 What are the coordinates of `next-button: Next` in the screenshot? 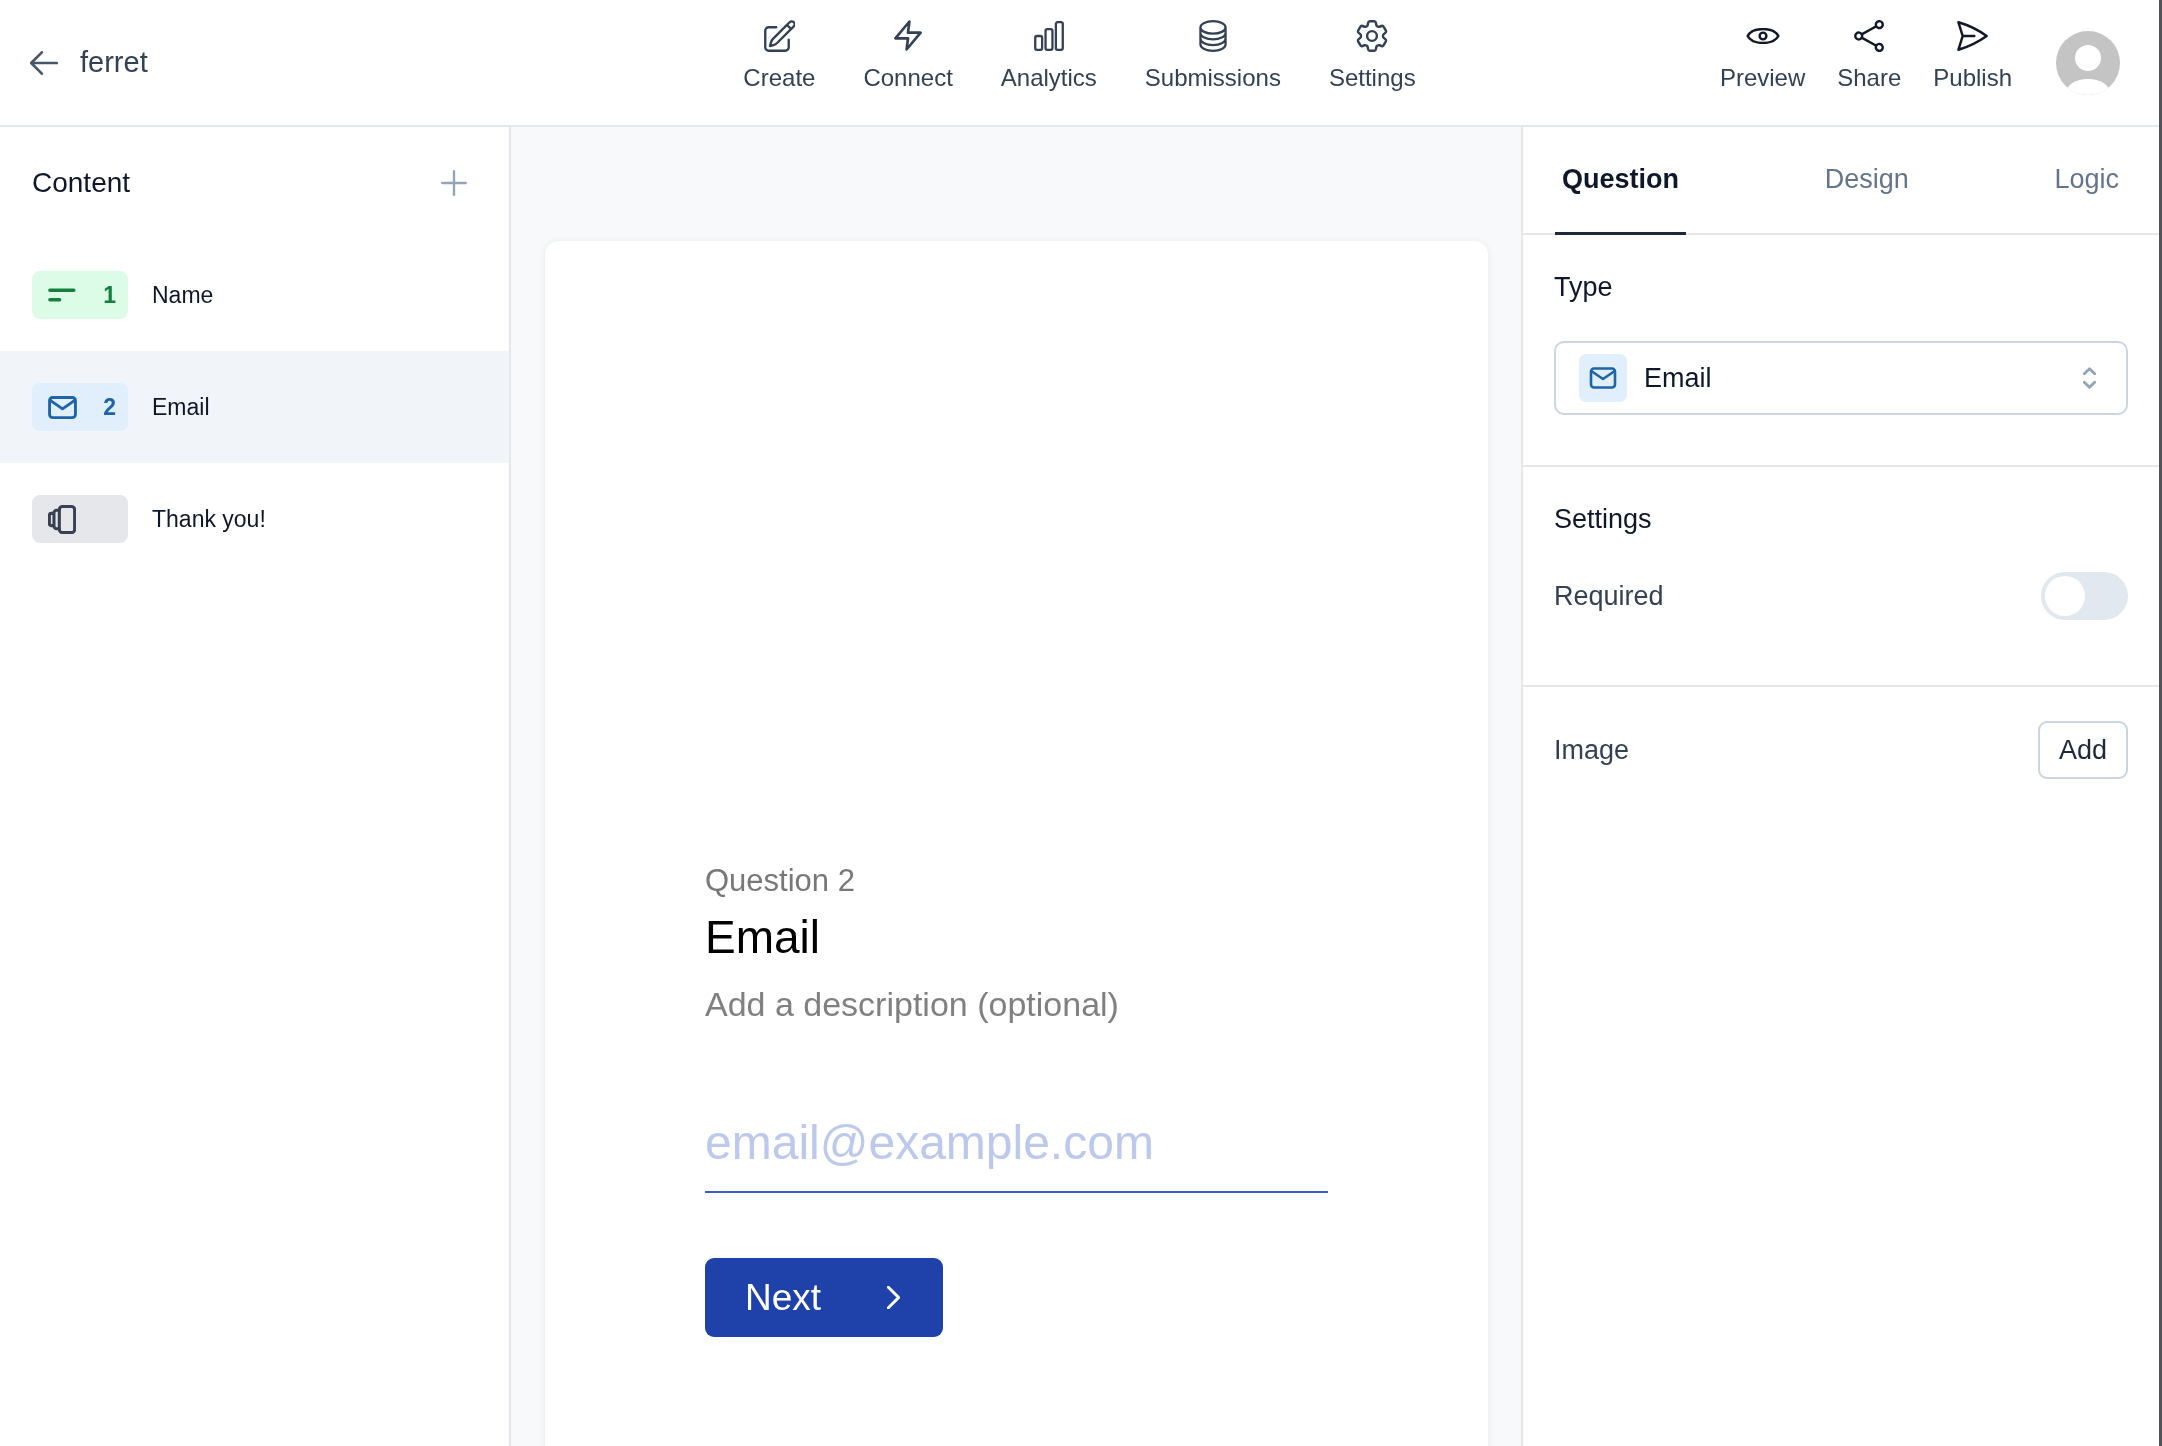 It's located at (824, 1297).